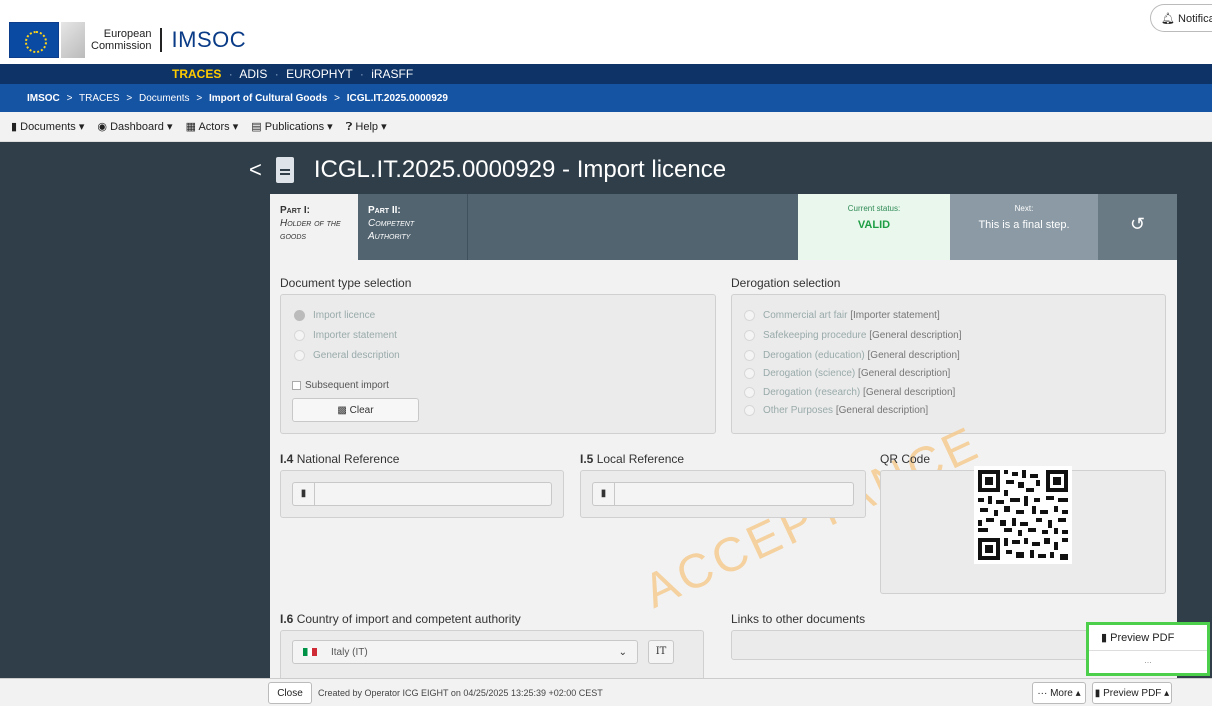 This screenshot has width=1212, height=706. I want to click on nav-europhyt: EUROPHYT, so click(319, 74).